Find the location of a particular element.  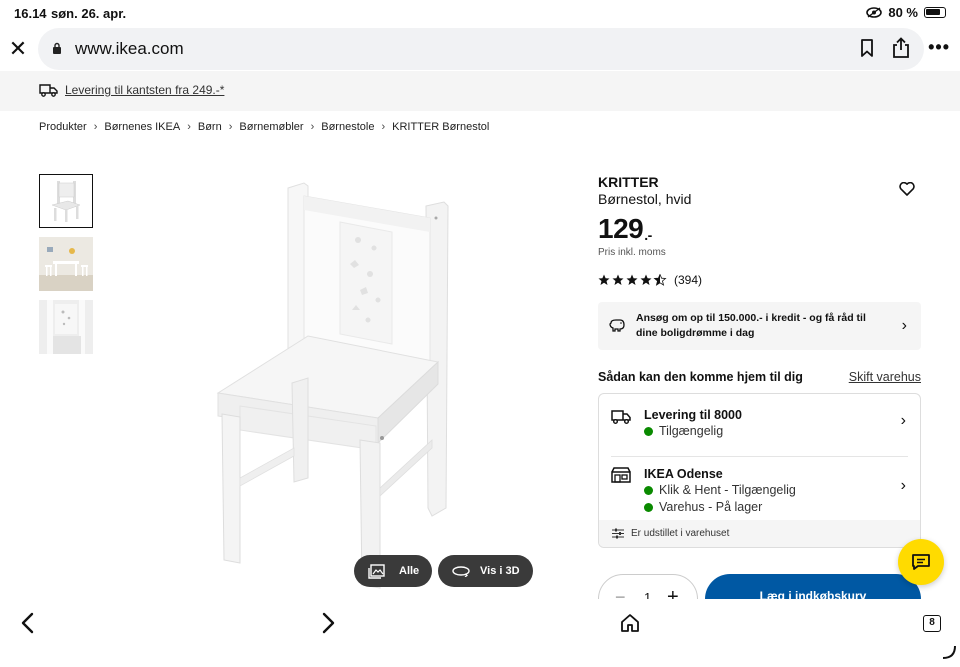

store-stock: Varehus - På lager is located at coordinates (703, 507).